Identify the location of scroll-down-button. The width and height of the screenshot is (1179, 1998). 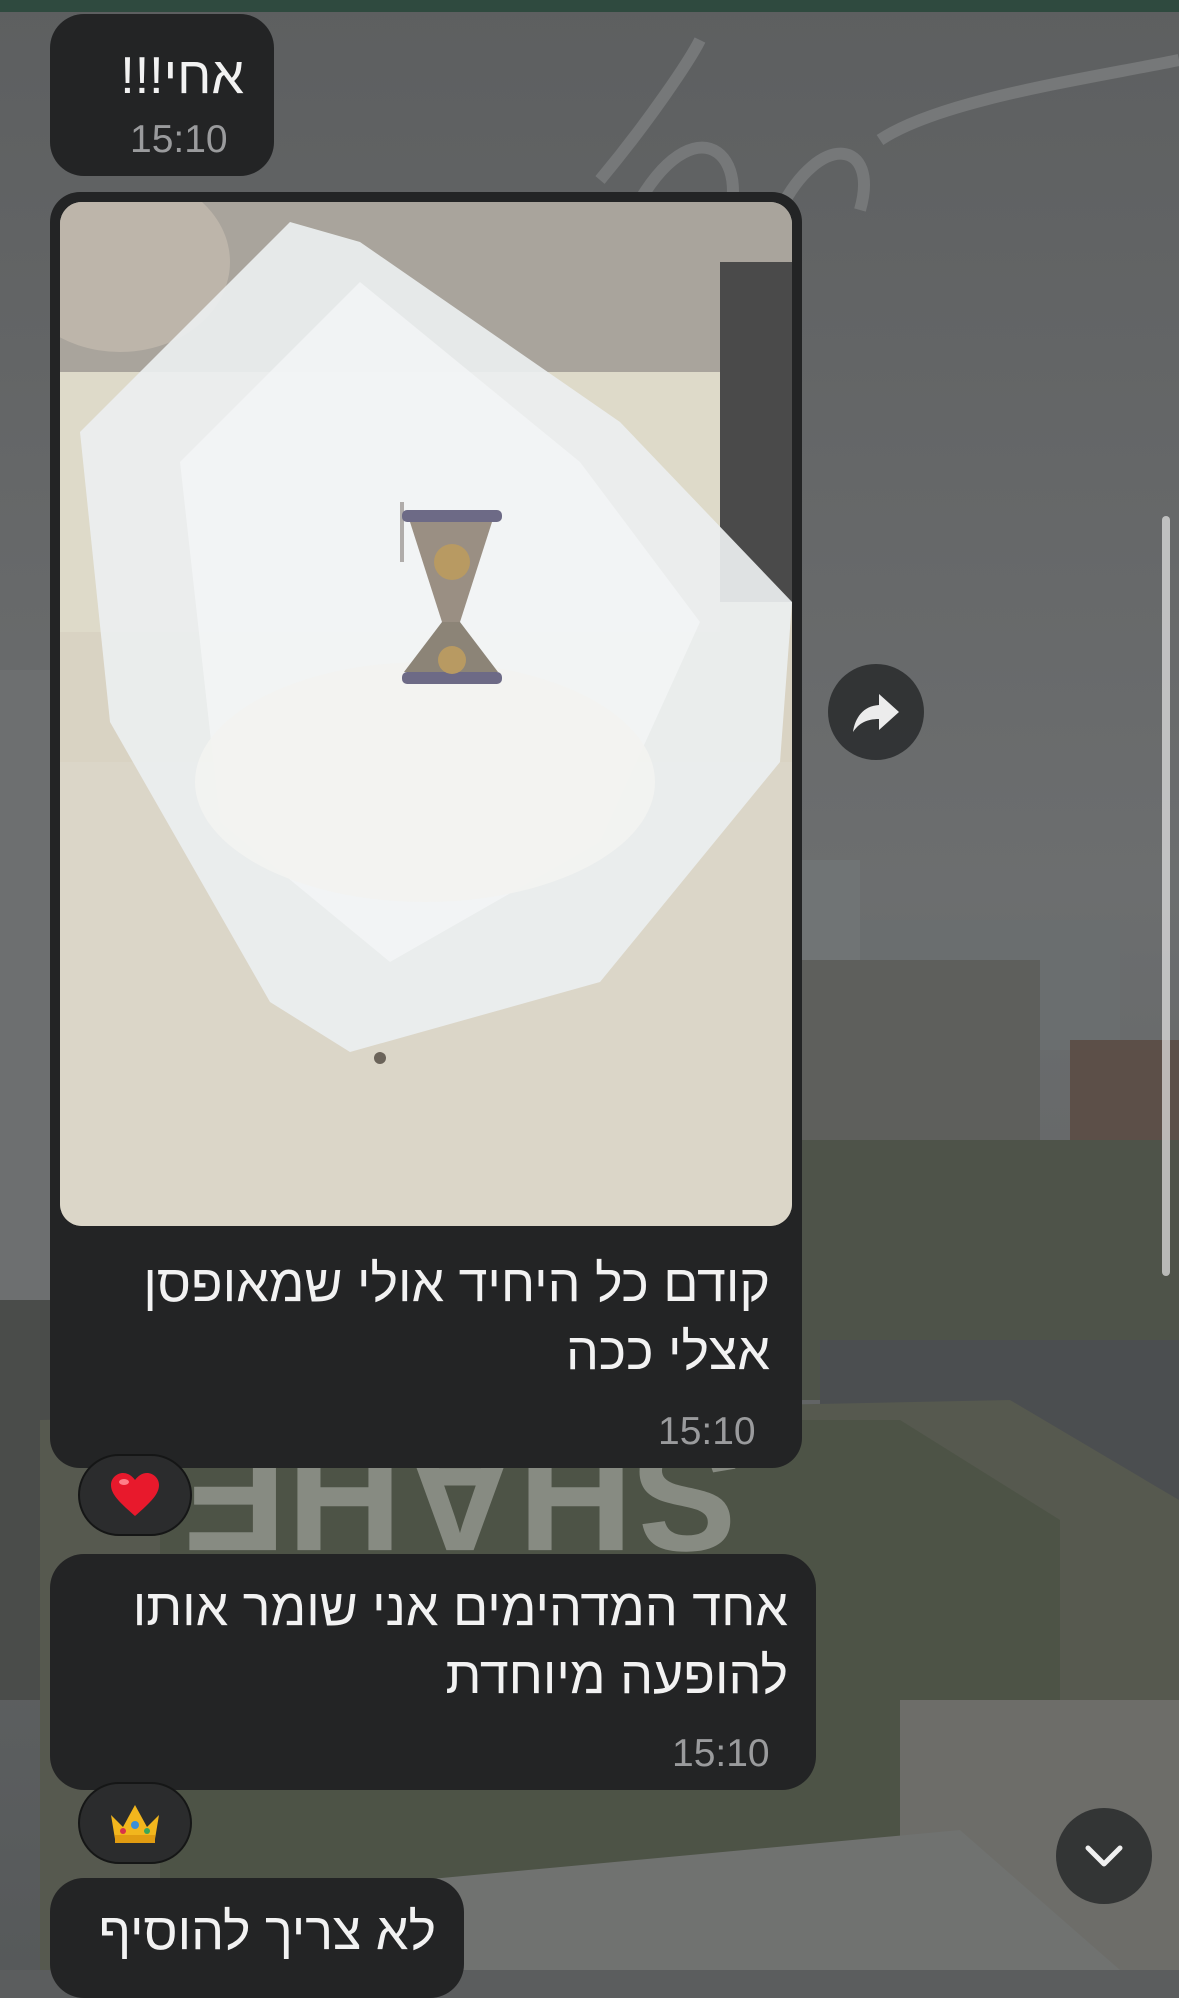
(1104, 1856).